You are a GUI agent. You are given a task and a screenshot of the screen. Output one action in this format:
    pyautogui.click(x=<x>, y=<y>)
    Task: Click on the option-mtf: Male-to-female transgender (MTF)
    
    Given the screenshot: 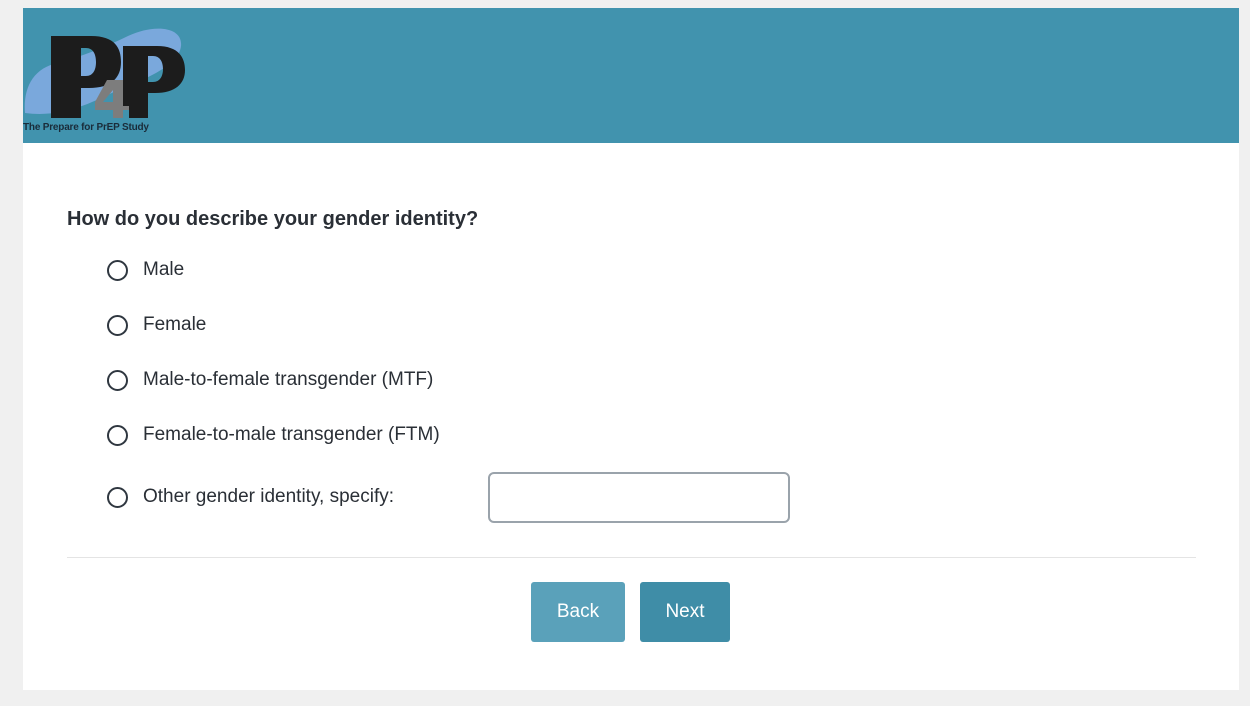 What is the action you would take?
    pyautogui.click(x=270, y=380)
    